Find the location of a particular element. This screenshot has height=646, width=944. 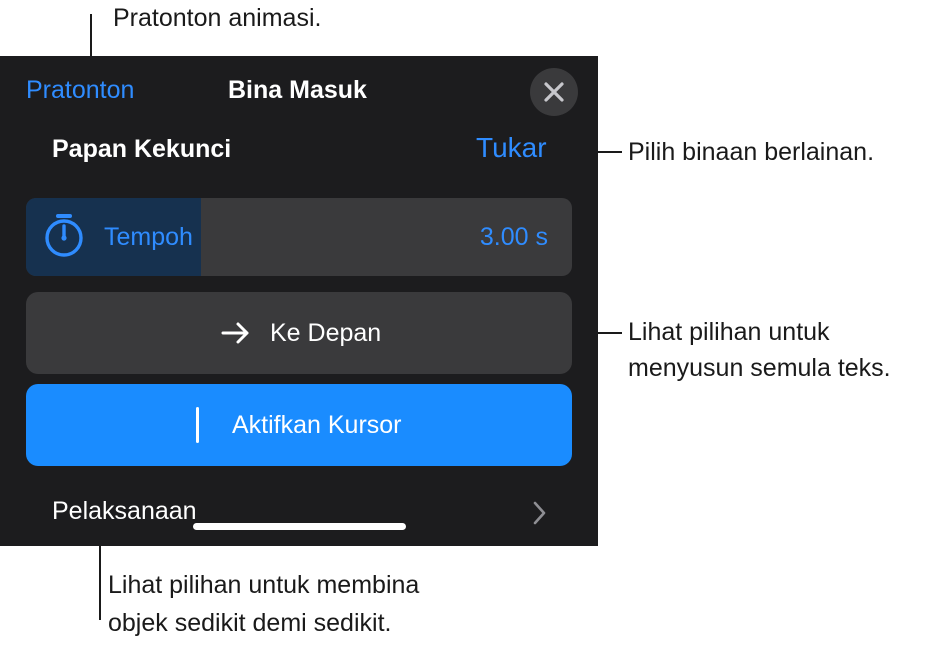

text-cursor-icon is located at coordinates (197, 425).